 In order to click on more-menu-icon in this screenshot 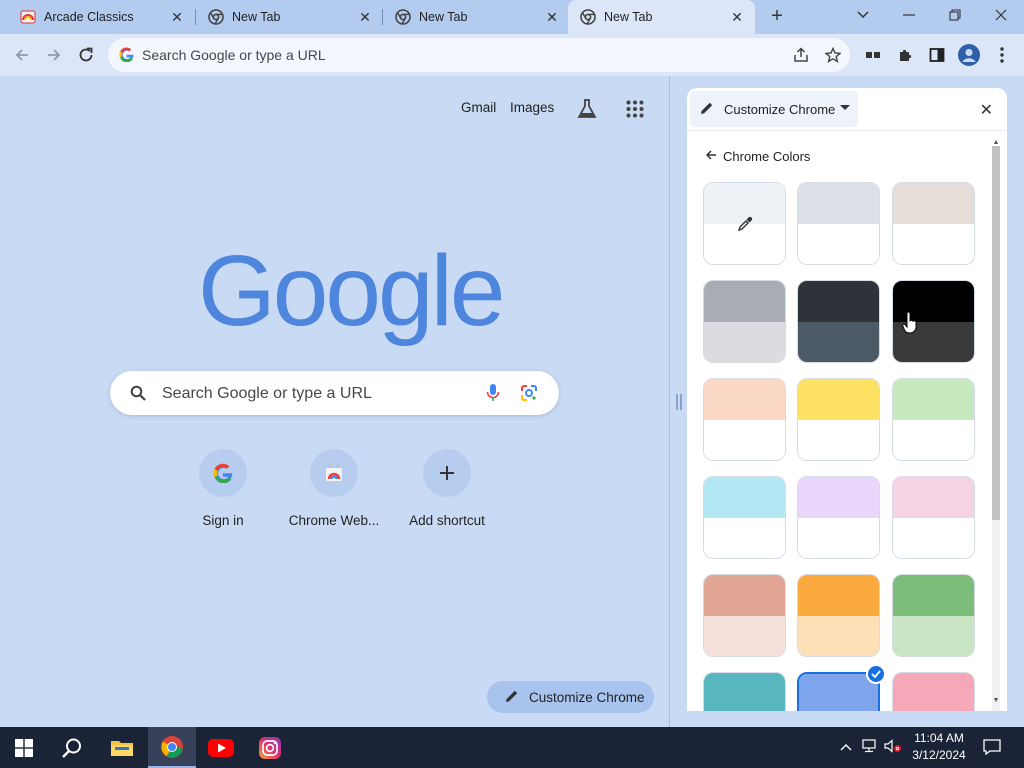, I will do `click(1002, 55)`.